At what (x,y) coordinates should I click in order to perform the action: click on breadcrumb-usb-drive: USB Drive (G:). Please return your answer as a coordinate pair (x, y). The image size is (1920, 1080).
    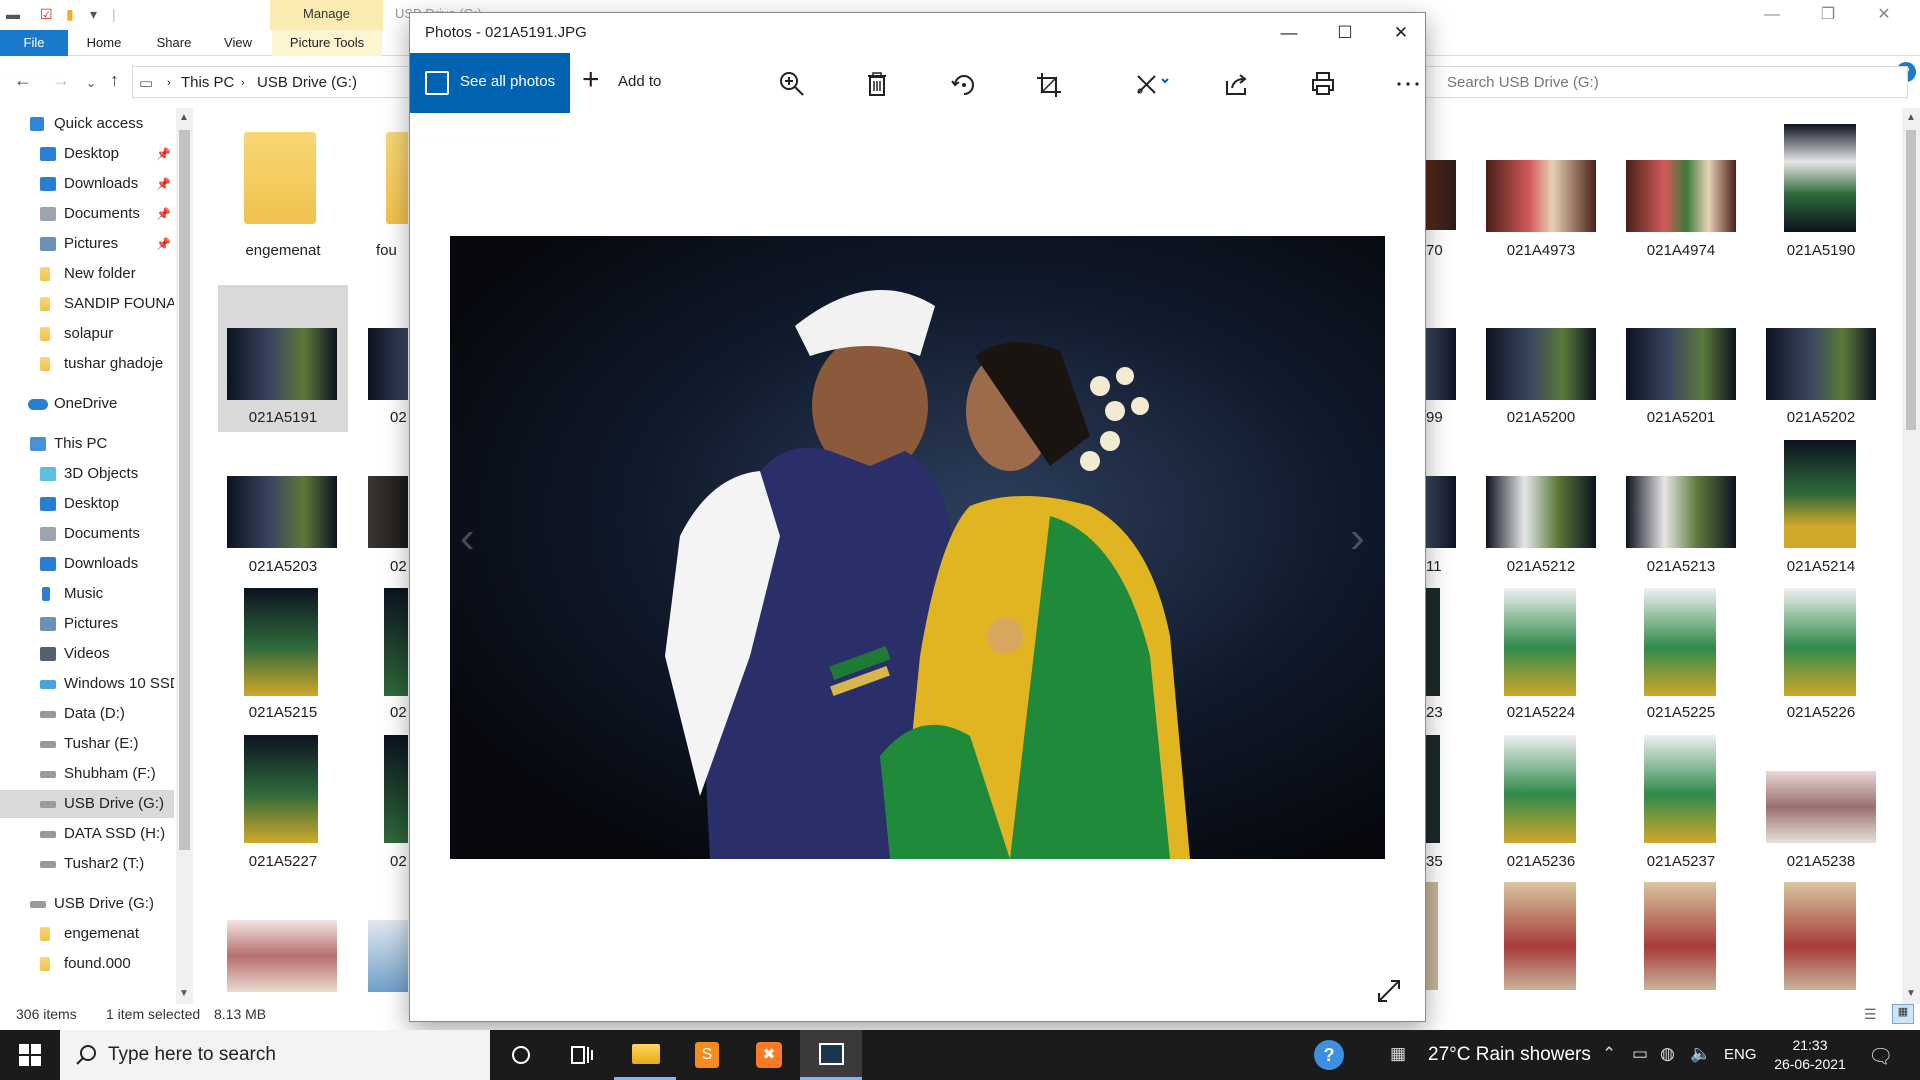
    Looking at the image, I should click on (307, 82).